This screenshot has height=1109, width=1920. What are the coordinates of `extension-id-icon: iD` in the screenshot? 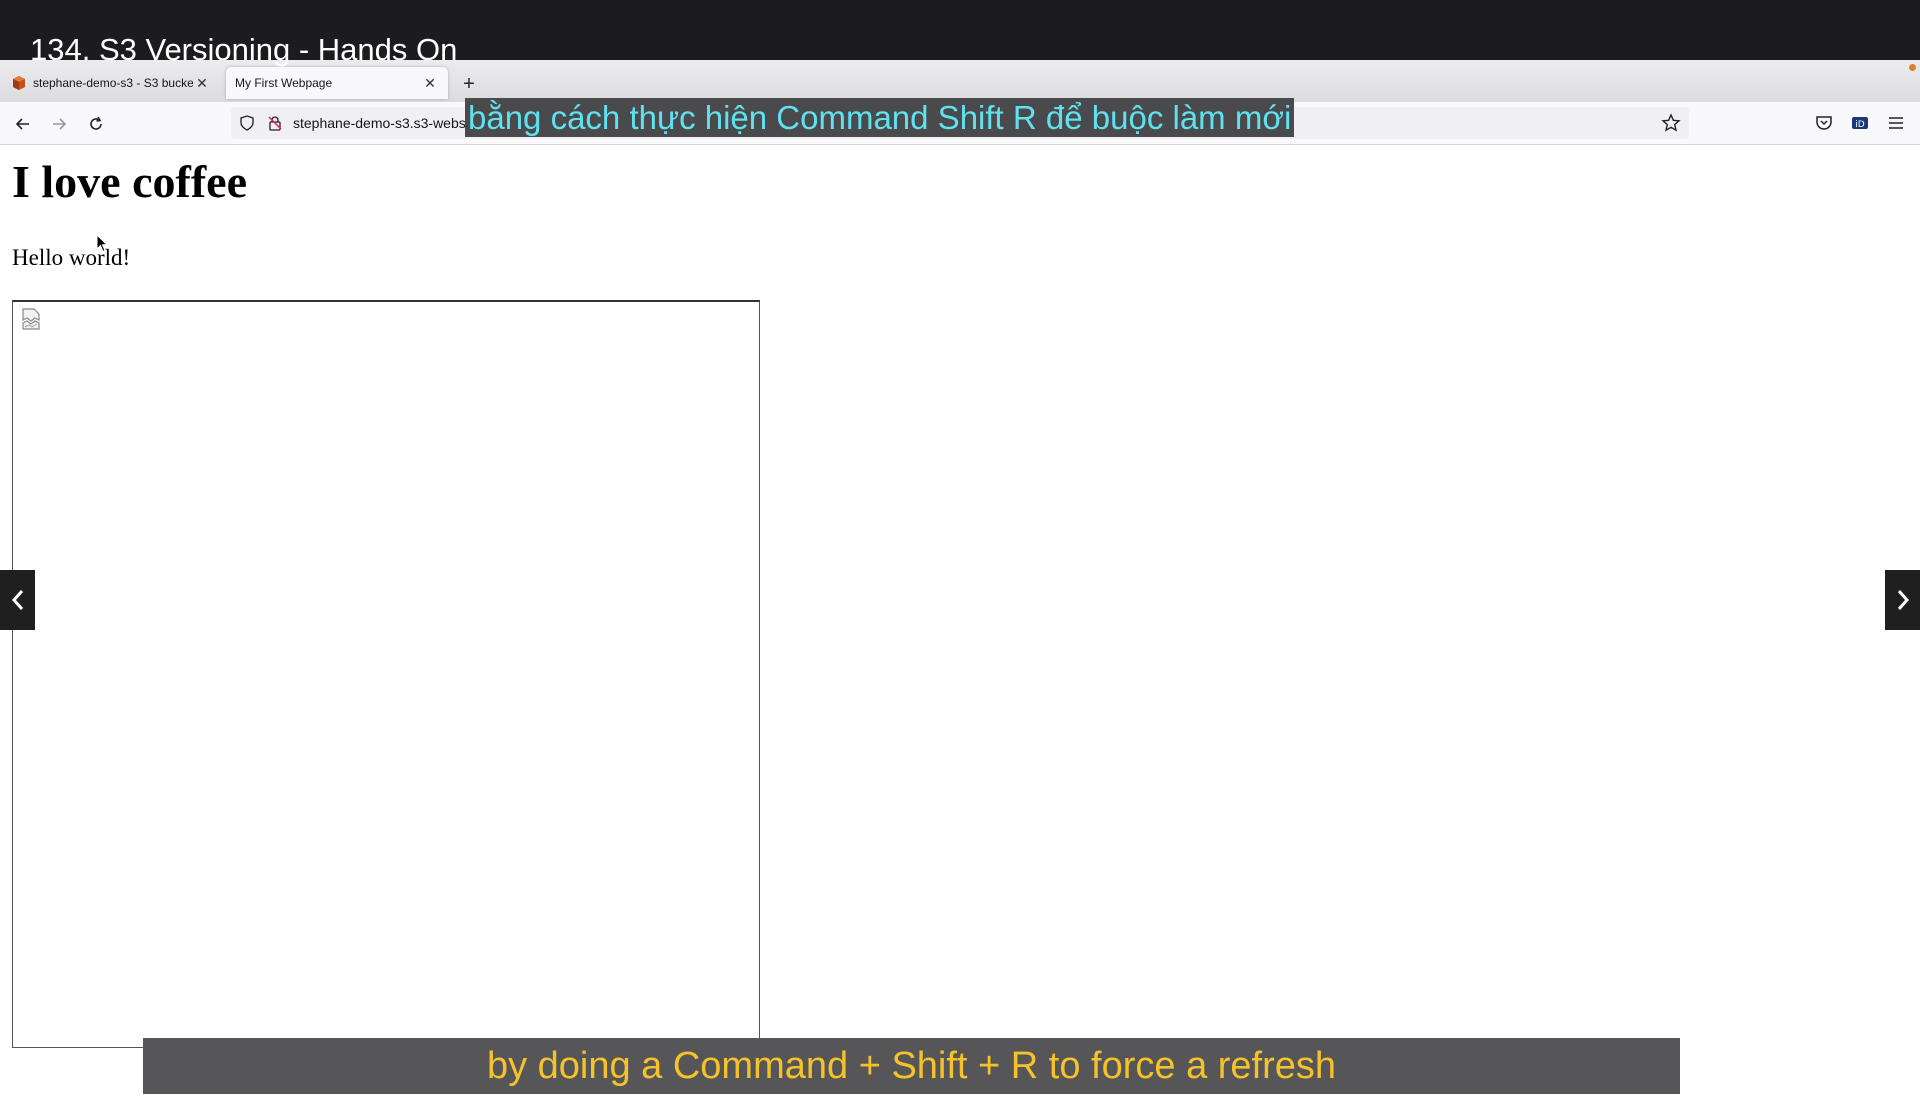 It's located at (1860, 123).